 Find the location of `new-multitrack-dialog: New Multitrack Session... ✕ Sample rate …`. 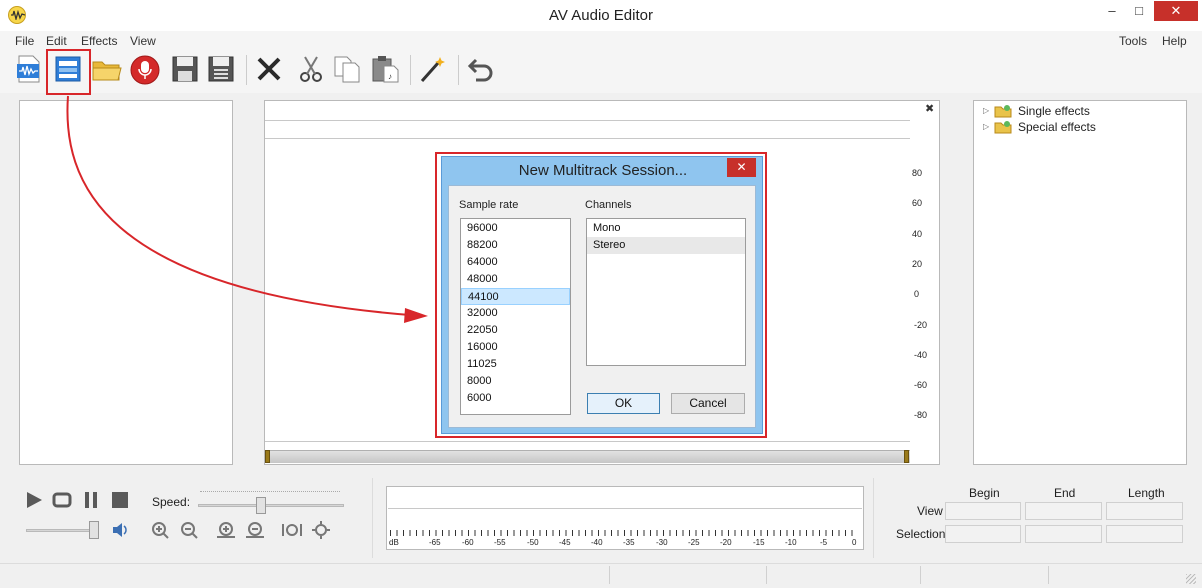

new-multitrack-dialog: New Multitrack Session... ✕ Sample rate … is located at coordinates (602, 295).